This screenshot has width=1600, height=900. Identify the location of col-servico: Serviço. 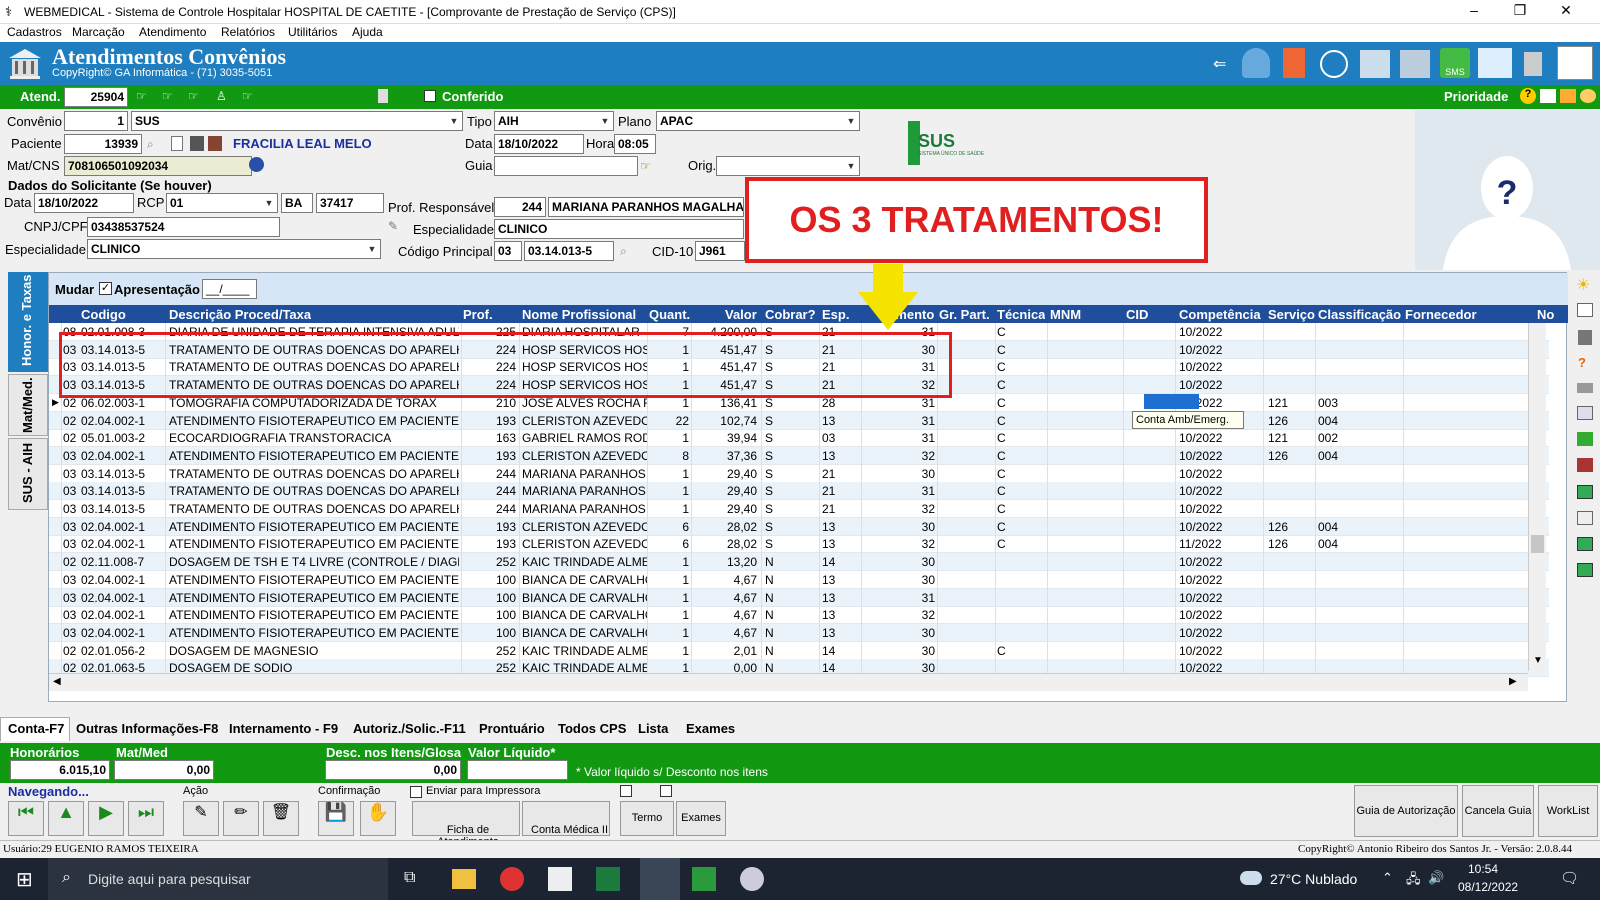
(1291, 314).